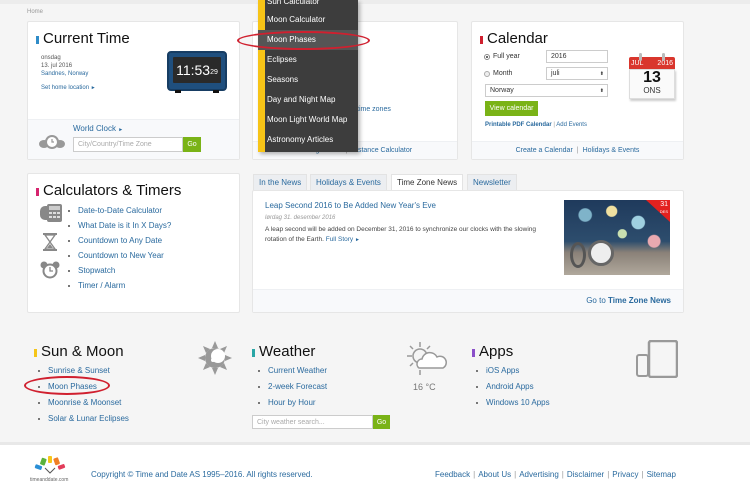 This screenshot has width=750, height=500. I want to click on hour-by-hour-link: Hour by Hour, so click(292, 402).